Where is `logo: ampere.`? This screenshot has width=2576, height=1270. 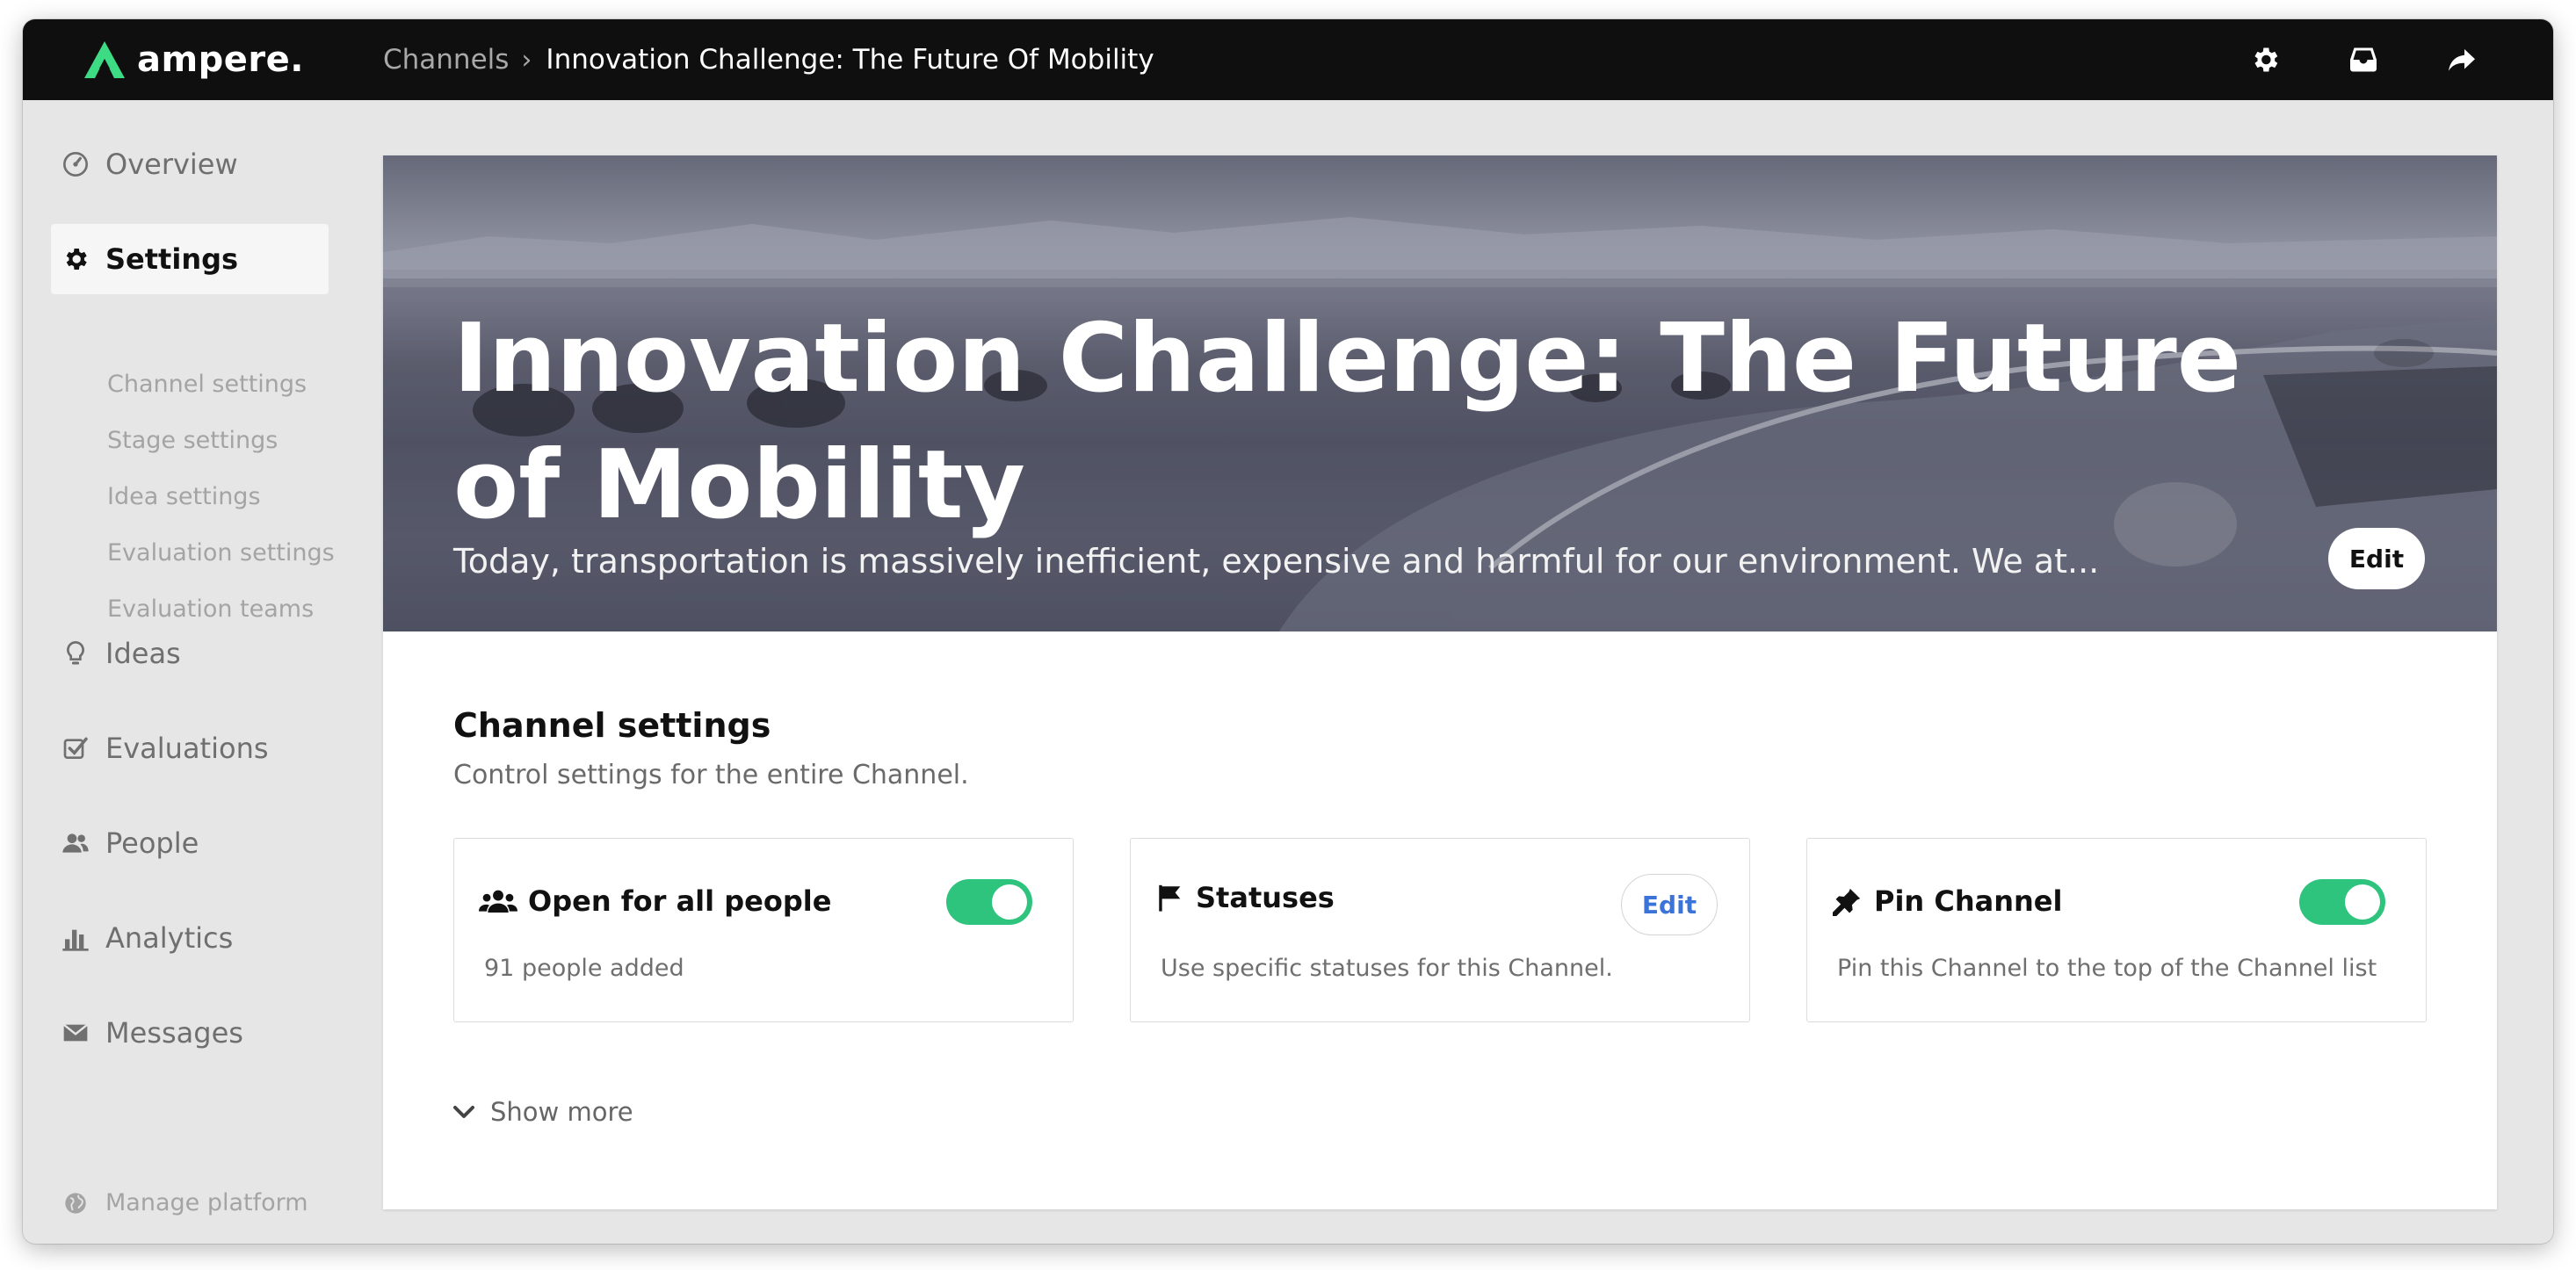 logo: ampere. is located at coordinates (193, 60).